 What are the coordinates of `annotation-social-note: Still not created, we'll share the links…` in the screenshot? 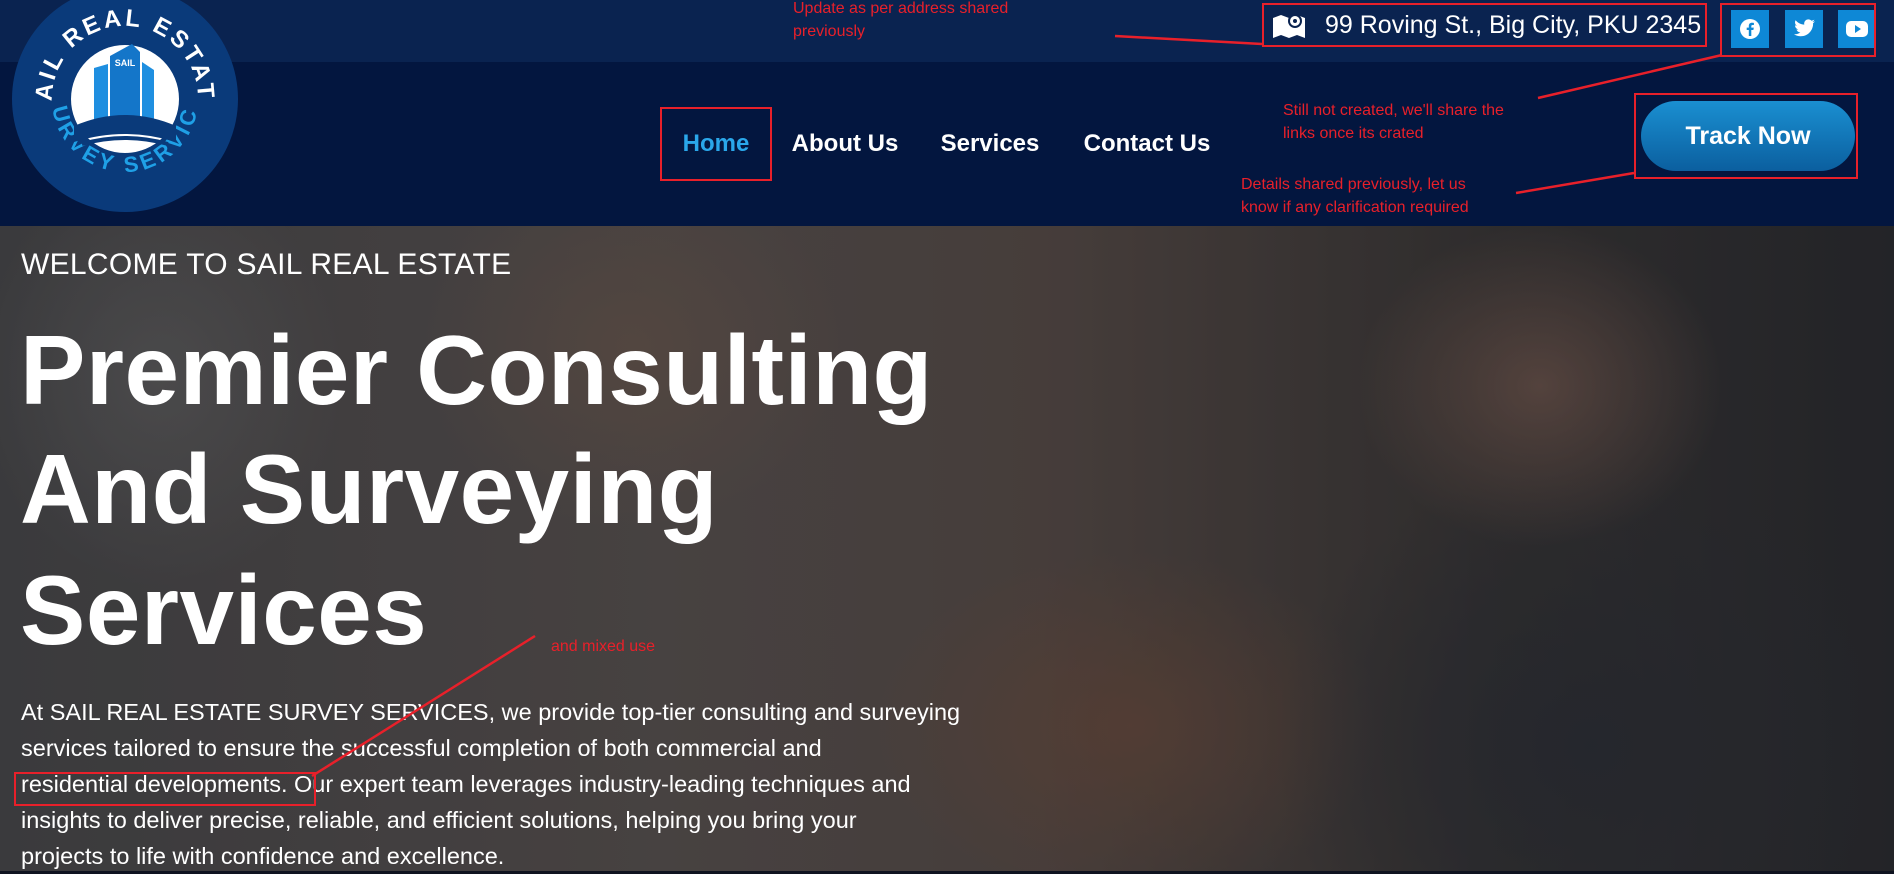 It's located at (1393, 122).